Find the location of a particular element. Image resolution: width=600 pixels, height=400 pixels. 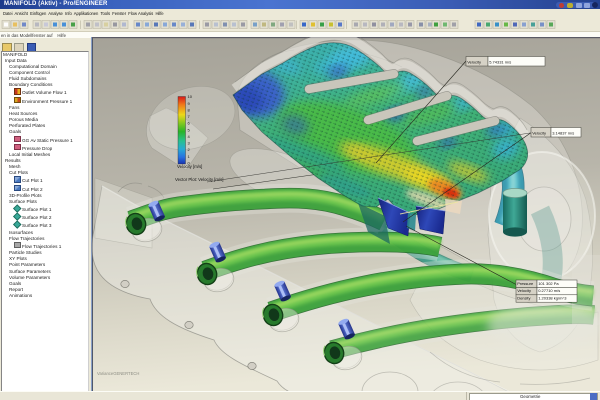

svg-text: Density is located at coordinates (523, 298).